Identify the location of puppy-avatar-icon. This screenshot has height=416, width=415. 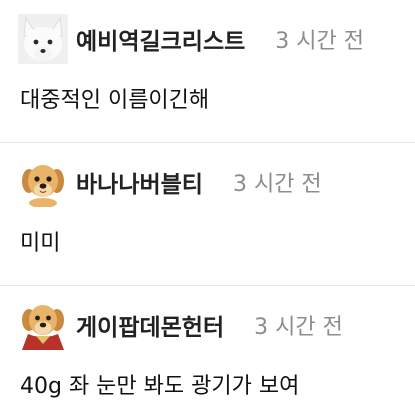
(43, 182).